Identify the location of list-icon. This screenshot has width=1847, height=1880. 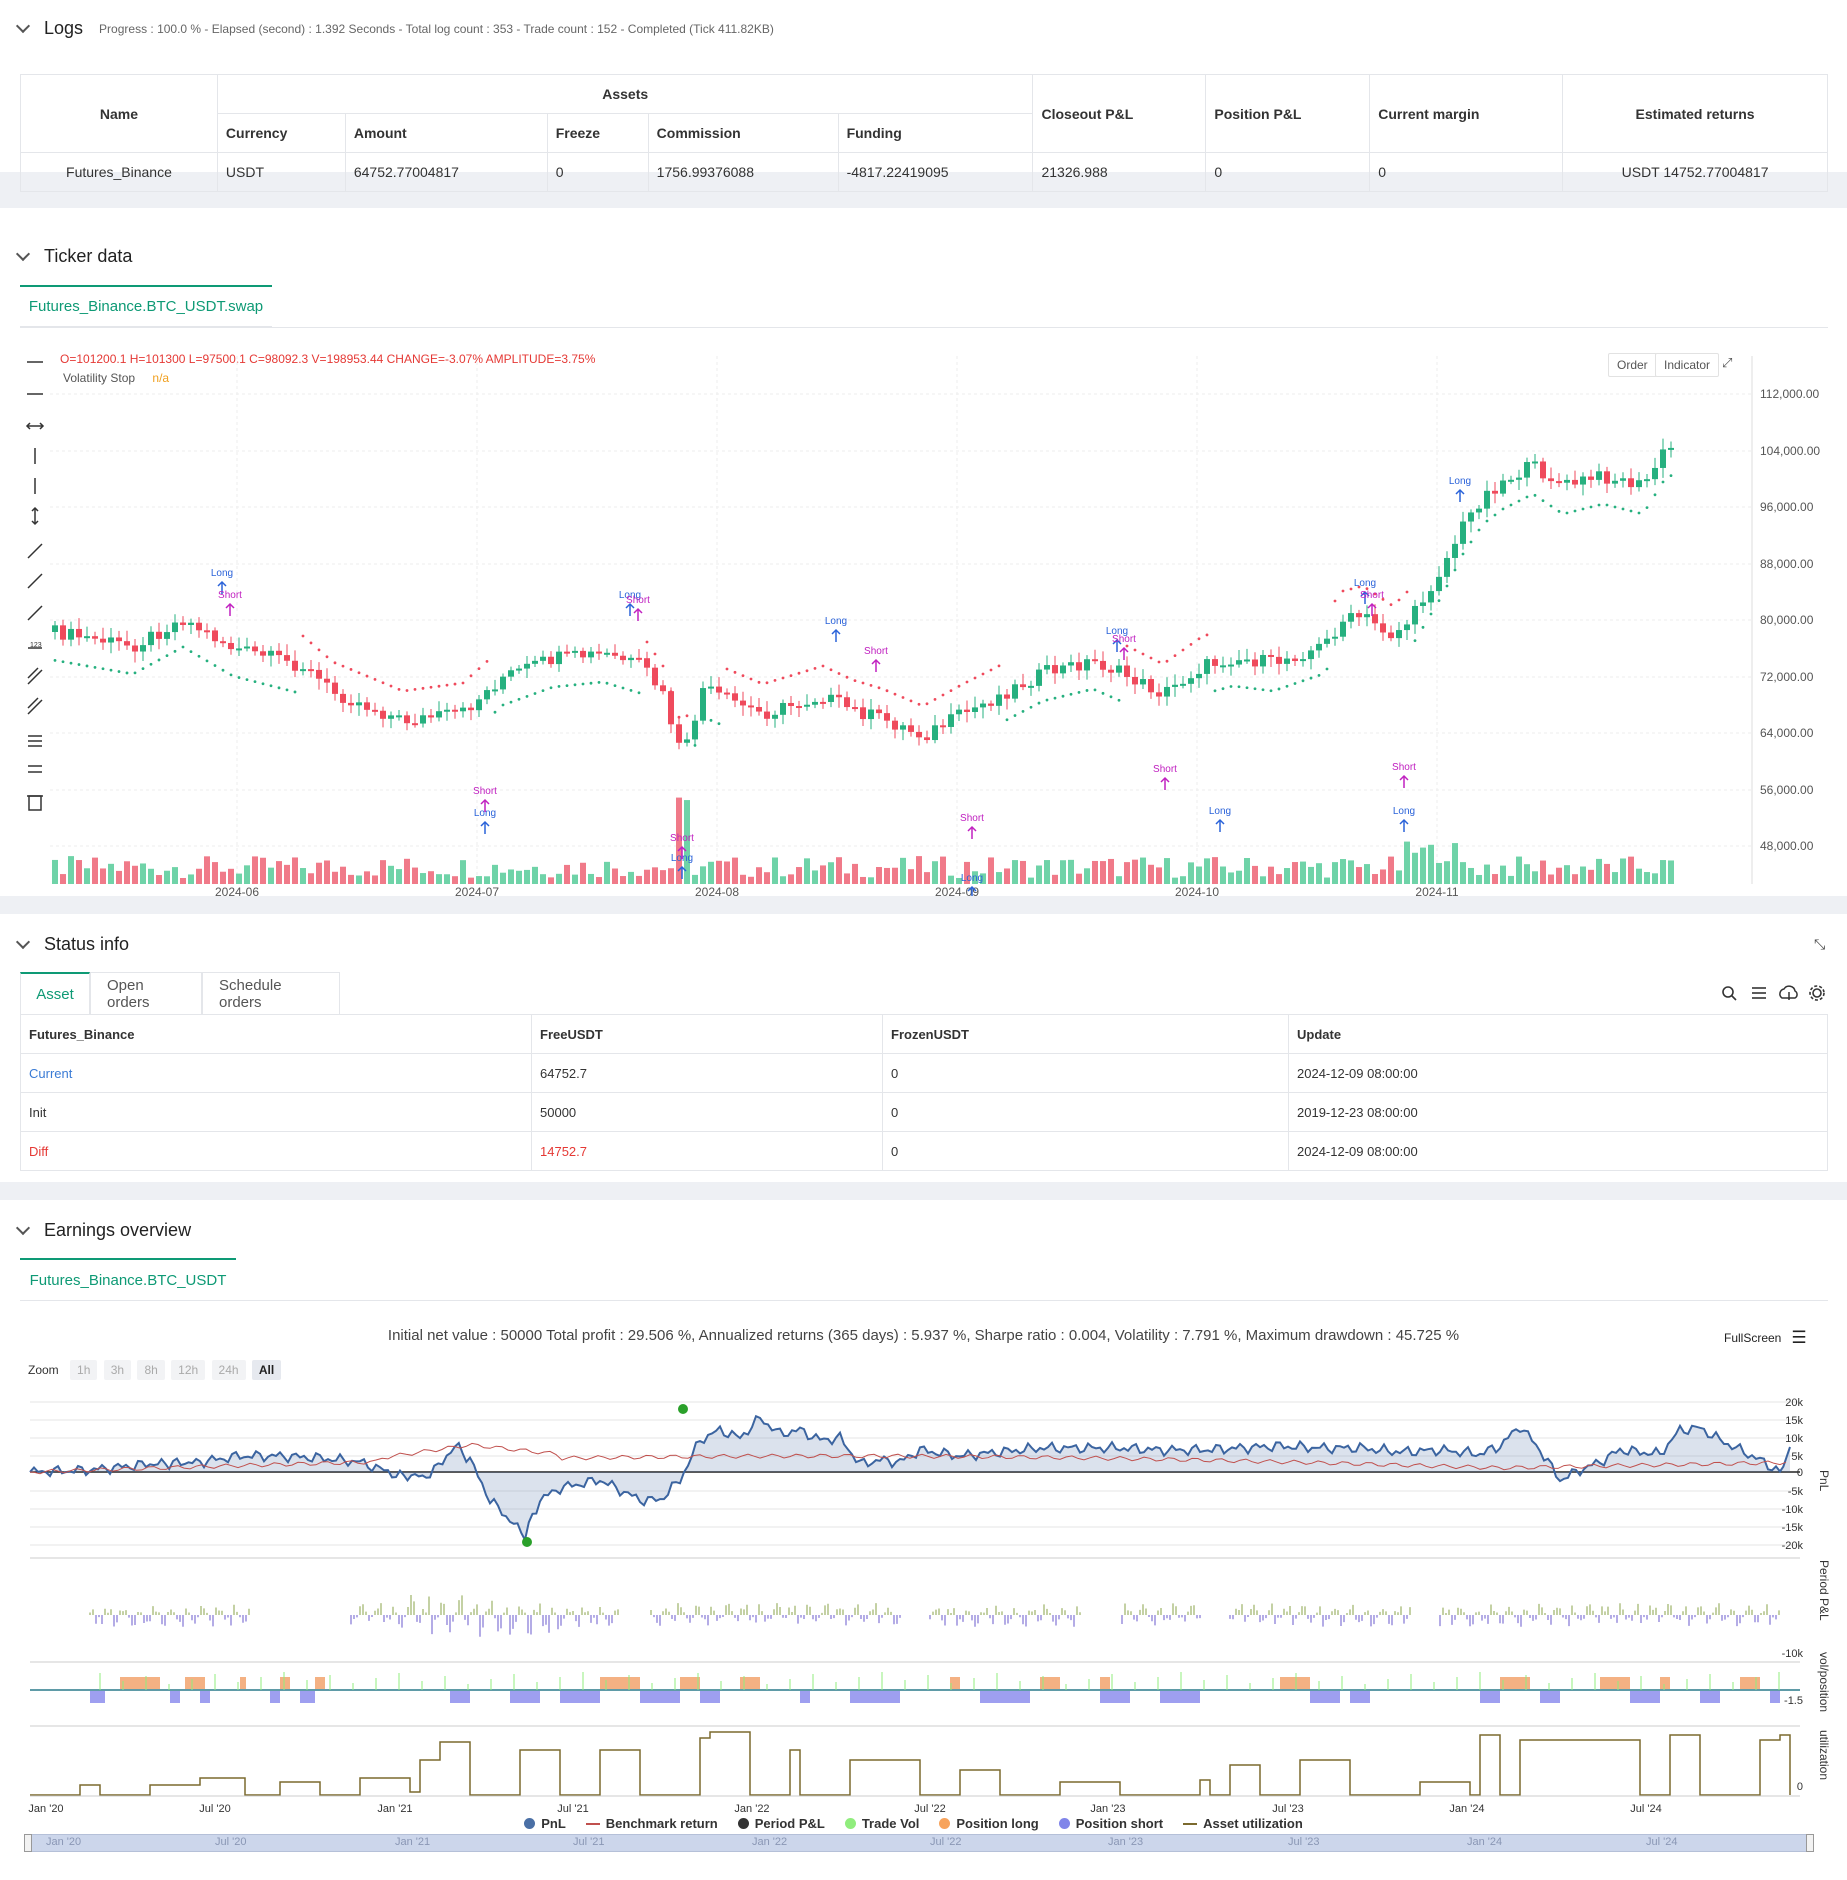
(1759, 993).